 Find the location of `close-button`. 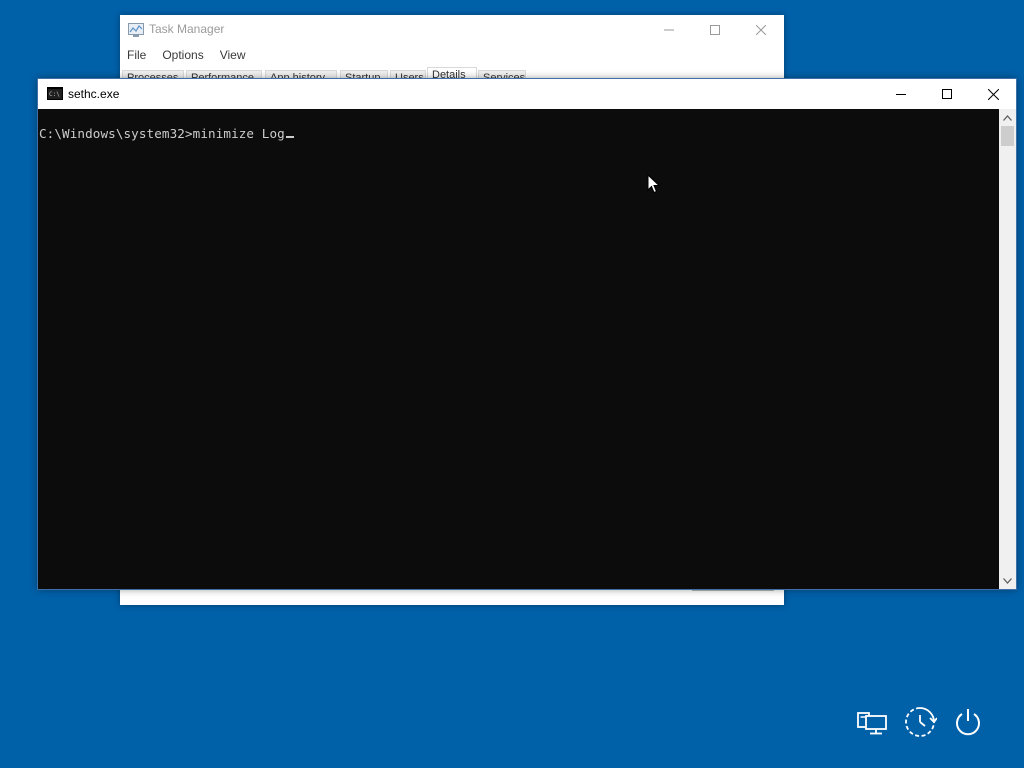

close-button is located at coordinates (761, 30).